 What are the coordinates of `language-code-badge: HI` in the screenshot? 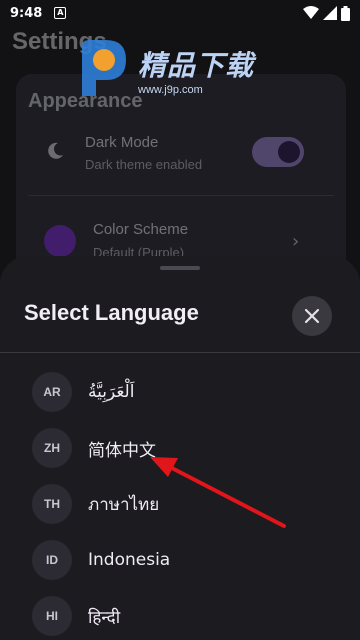 It's located at (52, 616).